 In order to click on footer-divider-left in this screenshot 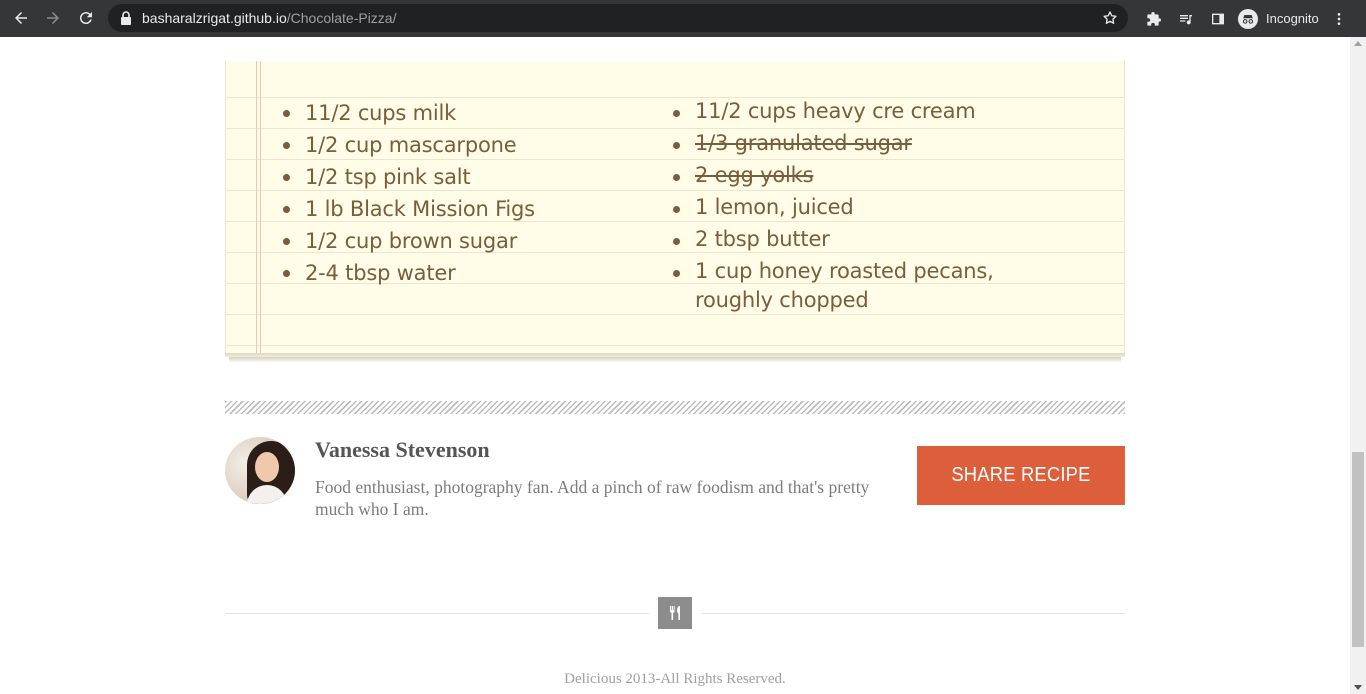, I will do `click(437, 613)`.